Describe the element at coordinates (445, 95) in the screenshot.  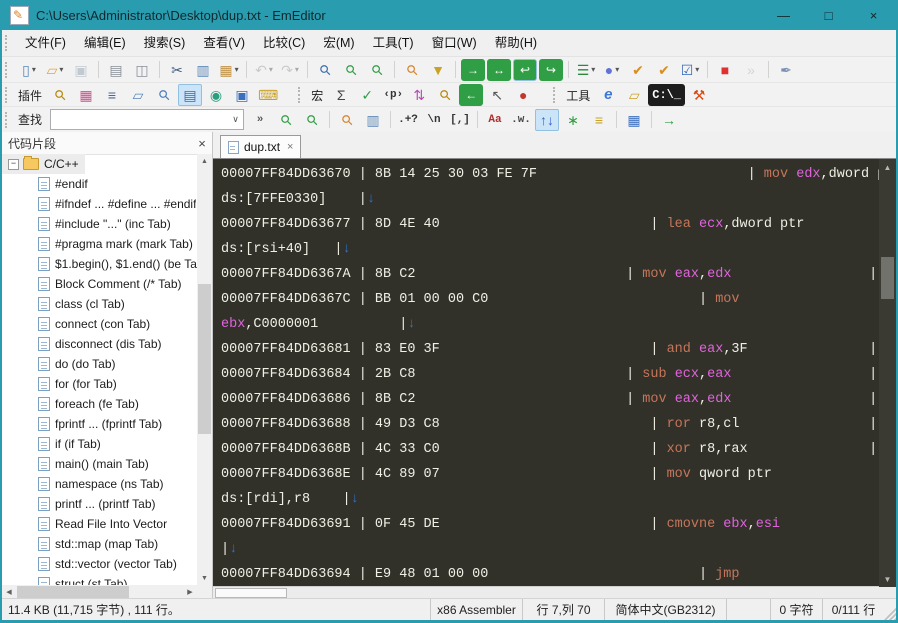
I see `macro-find-folder-button: ⚲` at that location.